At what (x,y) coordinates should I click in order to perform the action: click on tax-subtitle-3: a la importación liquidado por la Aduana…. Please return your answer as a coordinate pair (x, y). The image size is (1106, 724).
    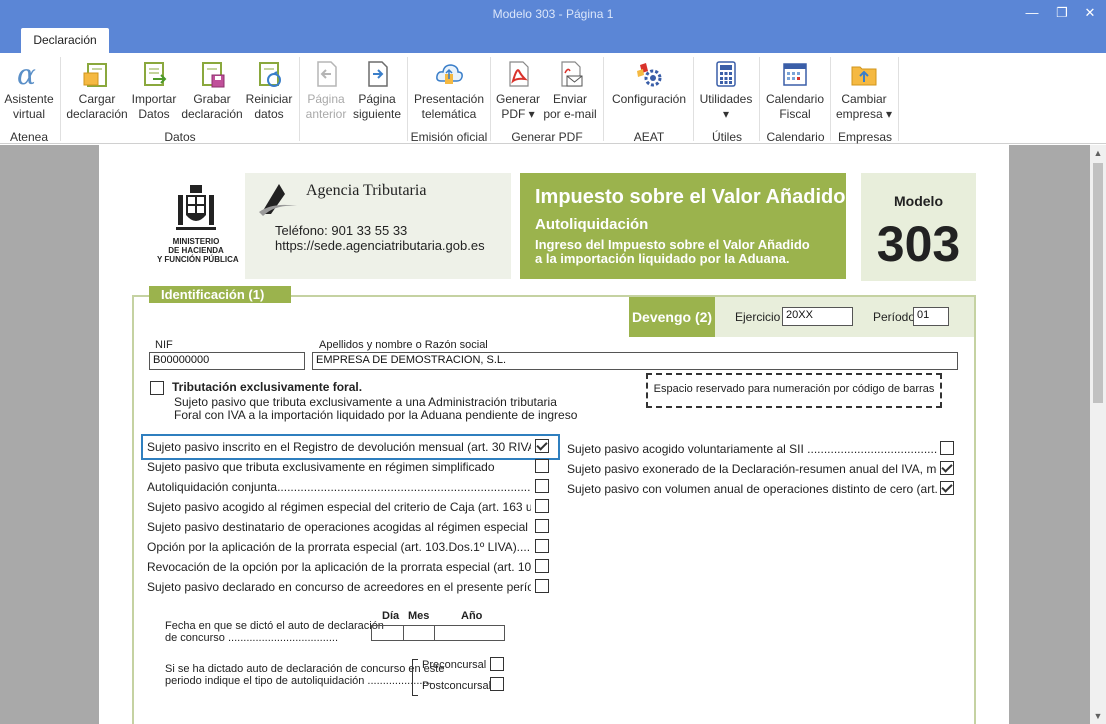
    Looking at the image, I should click on (662, 258).